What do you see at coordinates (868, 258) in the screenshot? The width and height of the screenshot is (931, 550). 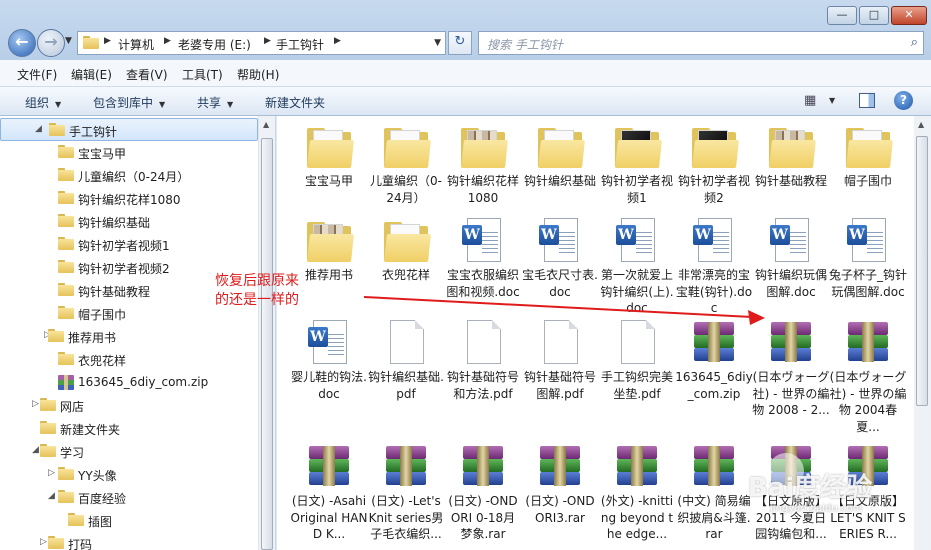 I see `file-item: W 兔子杯子_钩针玩偶图解.doc` at bounding box center [868, 258].